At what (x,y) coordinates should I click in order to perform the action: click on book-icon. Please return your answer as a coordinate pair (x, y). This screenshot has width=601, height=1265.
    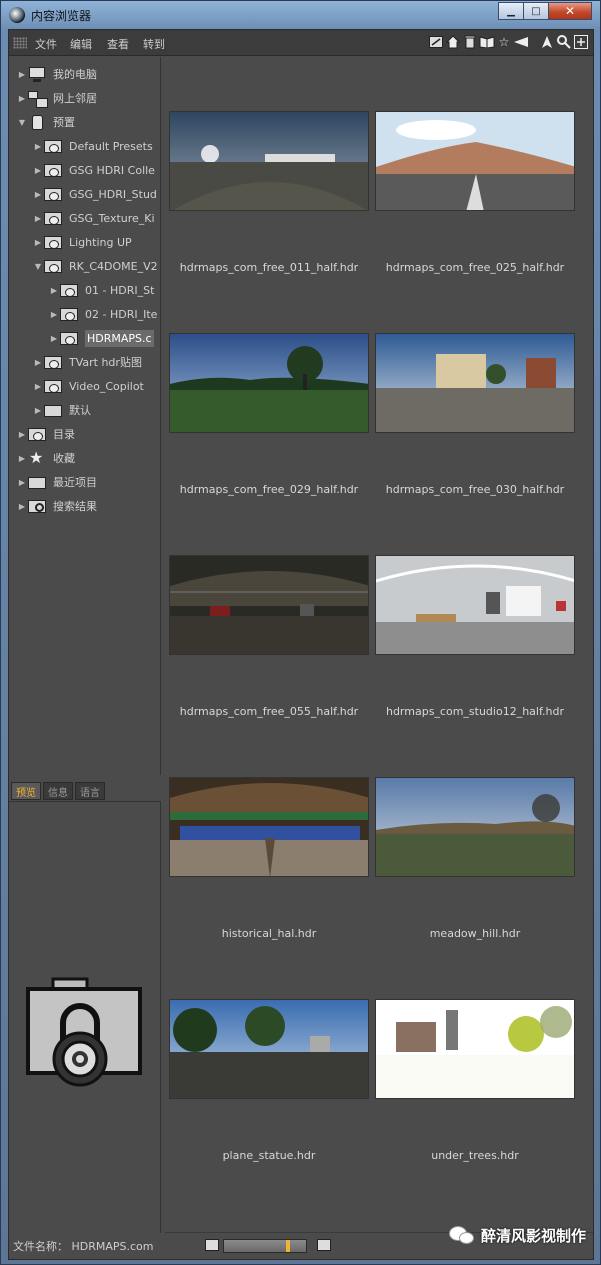
    Looking at the image, I should click on (487, 42).